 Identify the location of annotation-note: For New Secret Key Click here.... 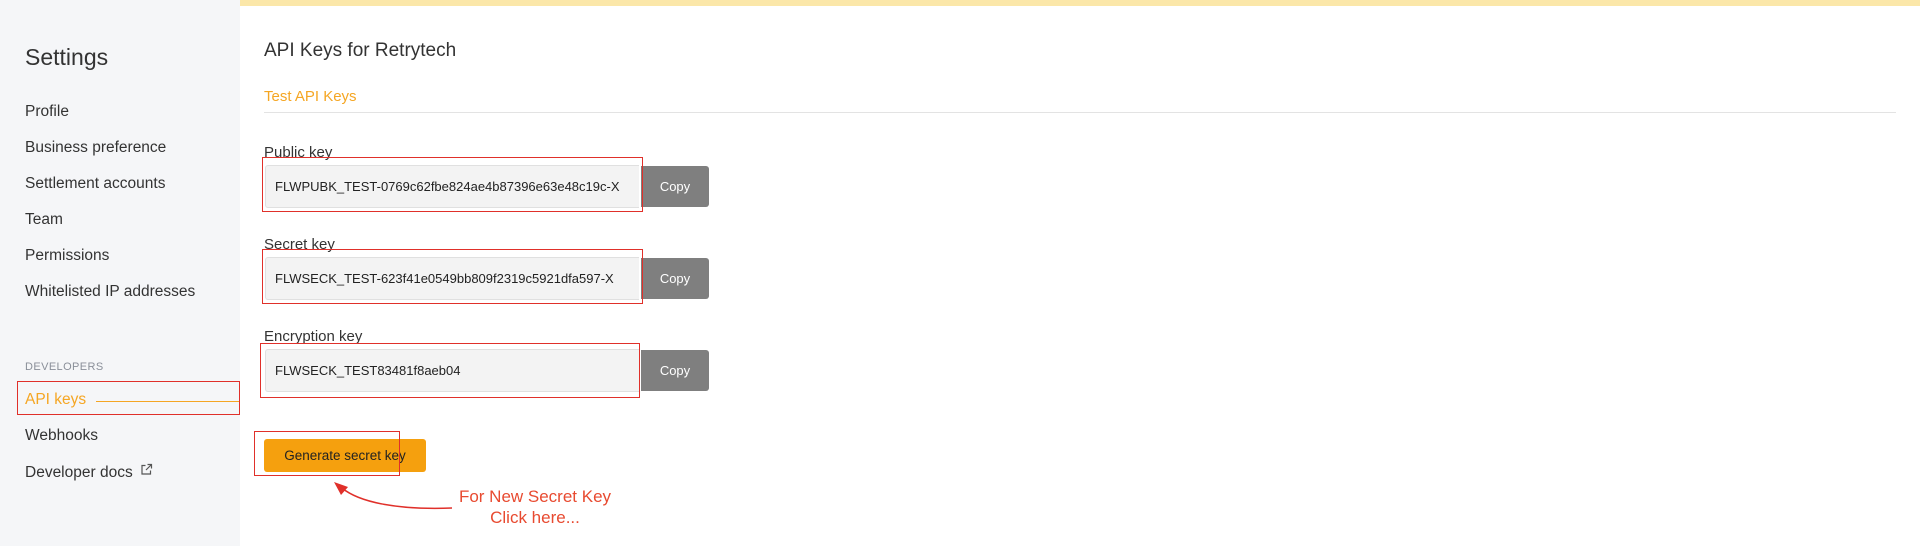
(535, 507).